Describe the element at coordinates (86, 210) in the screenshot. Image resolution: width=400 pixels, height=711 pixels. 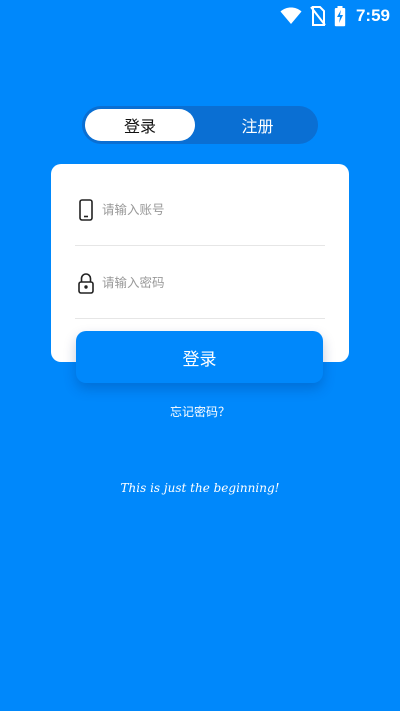
I see `phone-icon` at that location.